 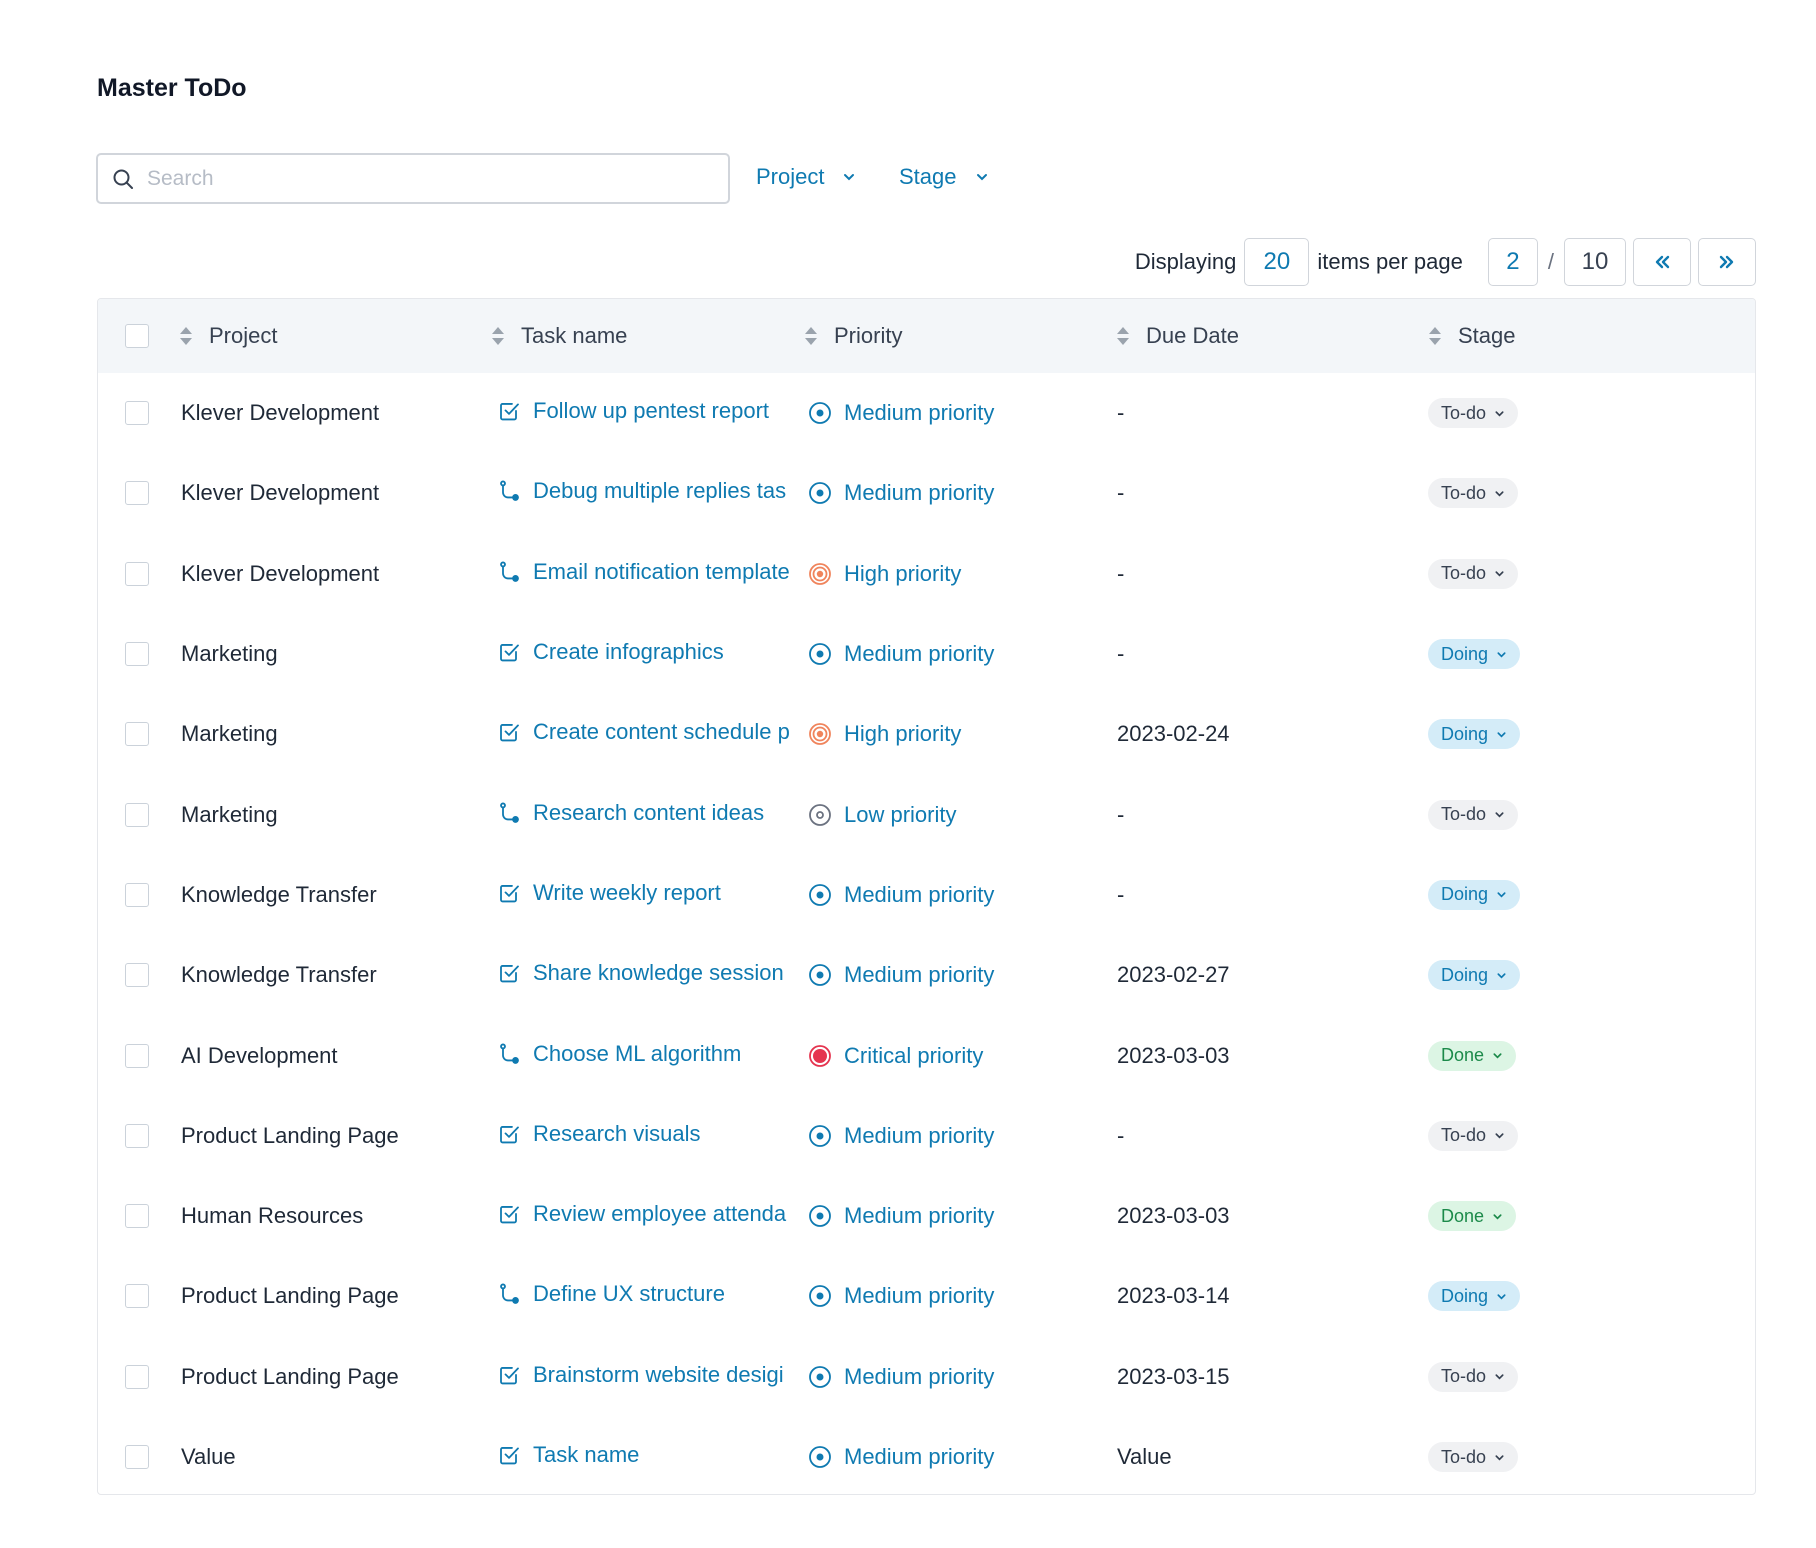 I want to click on column-header-stage: Stage, so click(x=1472, y=336).